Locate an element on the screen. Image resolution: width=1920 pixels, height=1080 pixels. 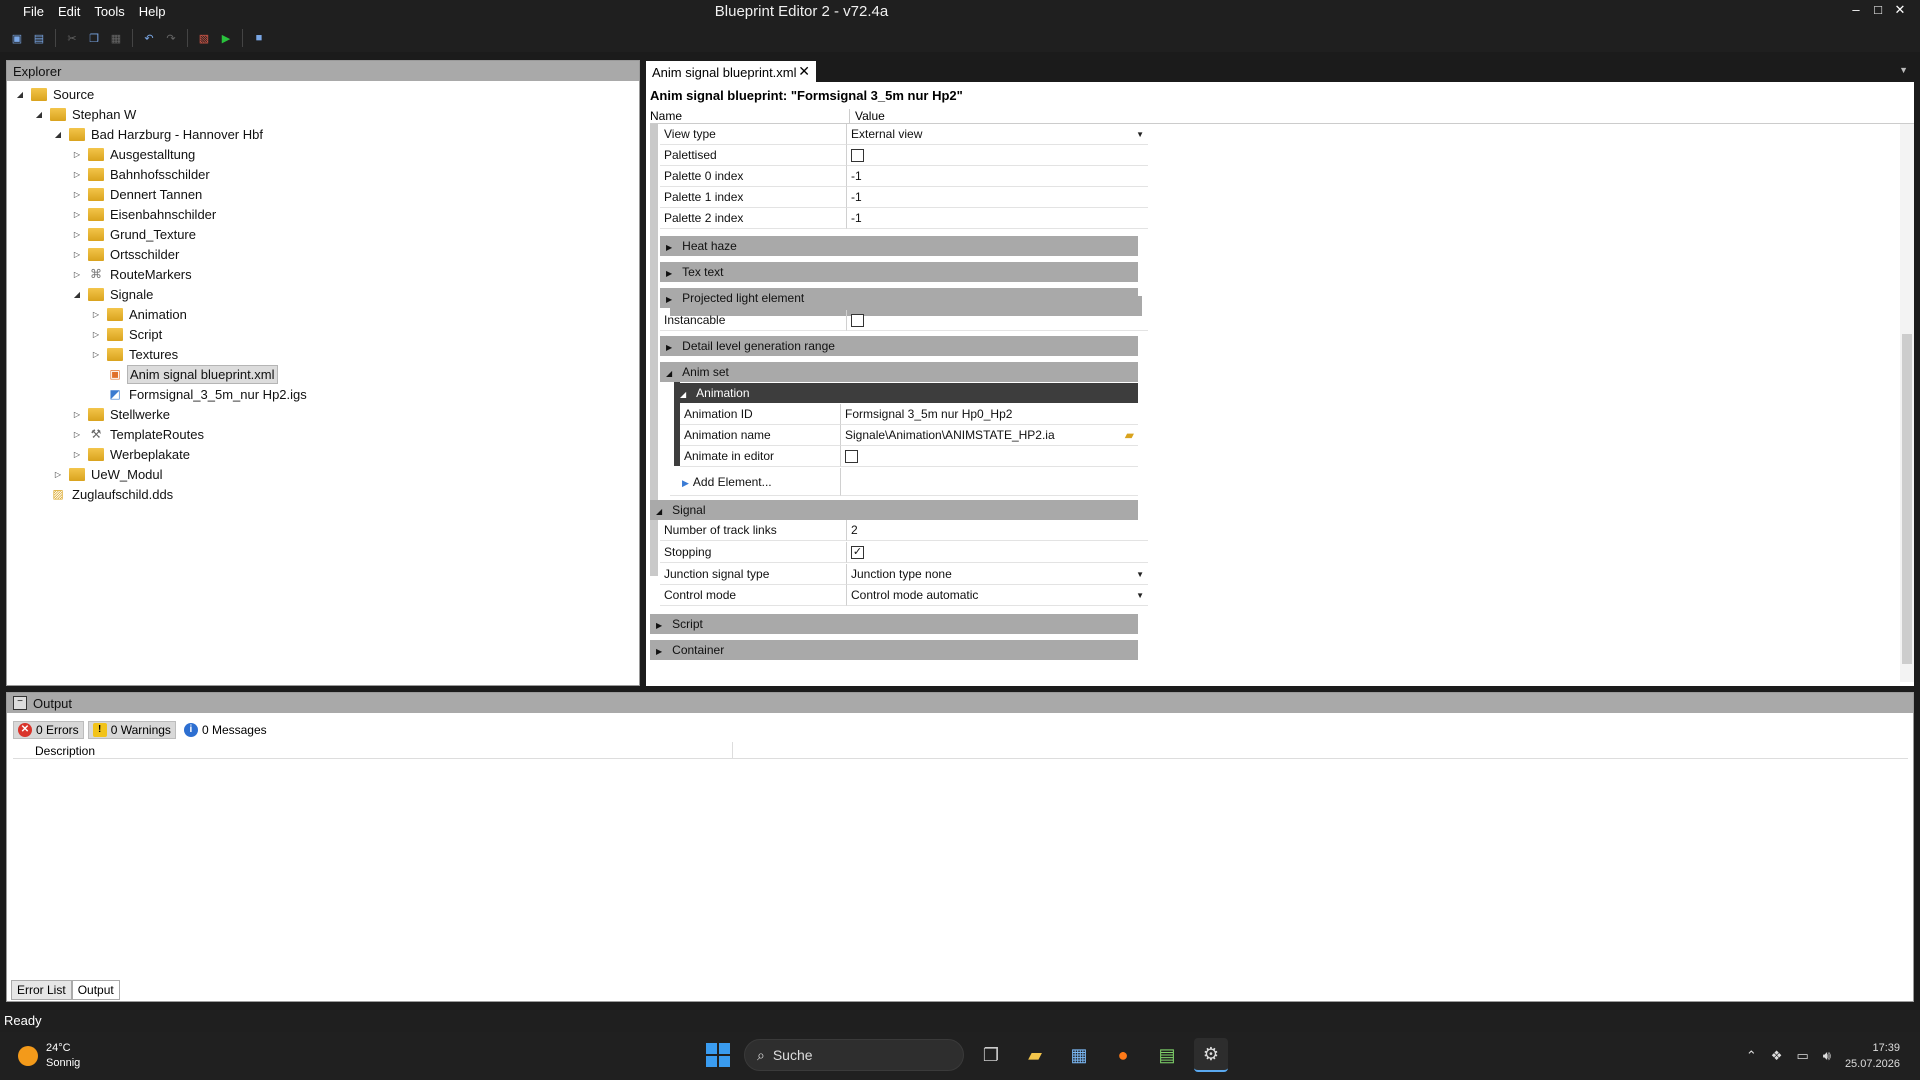
description-column-header: Description is located at coordinates (373, 750).